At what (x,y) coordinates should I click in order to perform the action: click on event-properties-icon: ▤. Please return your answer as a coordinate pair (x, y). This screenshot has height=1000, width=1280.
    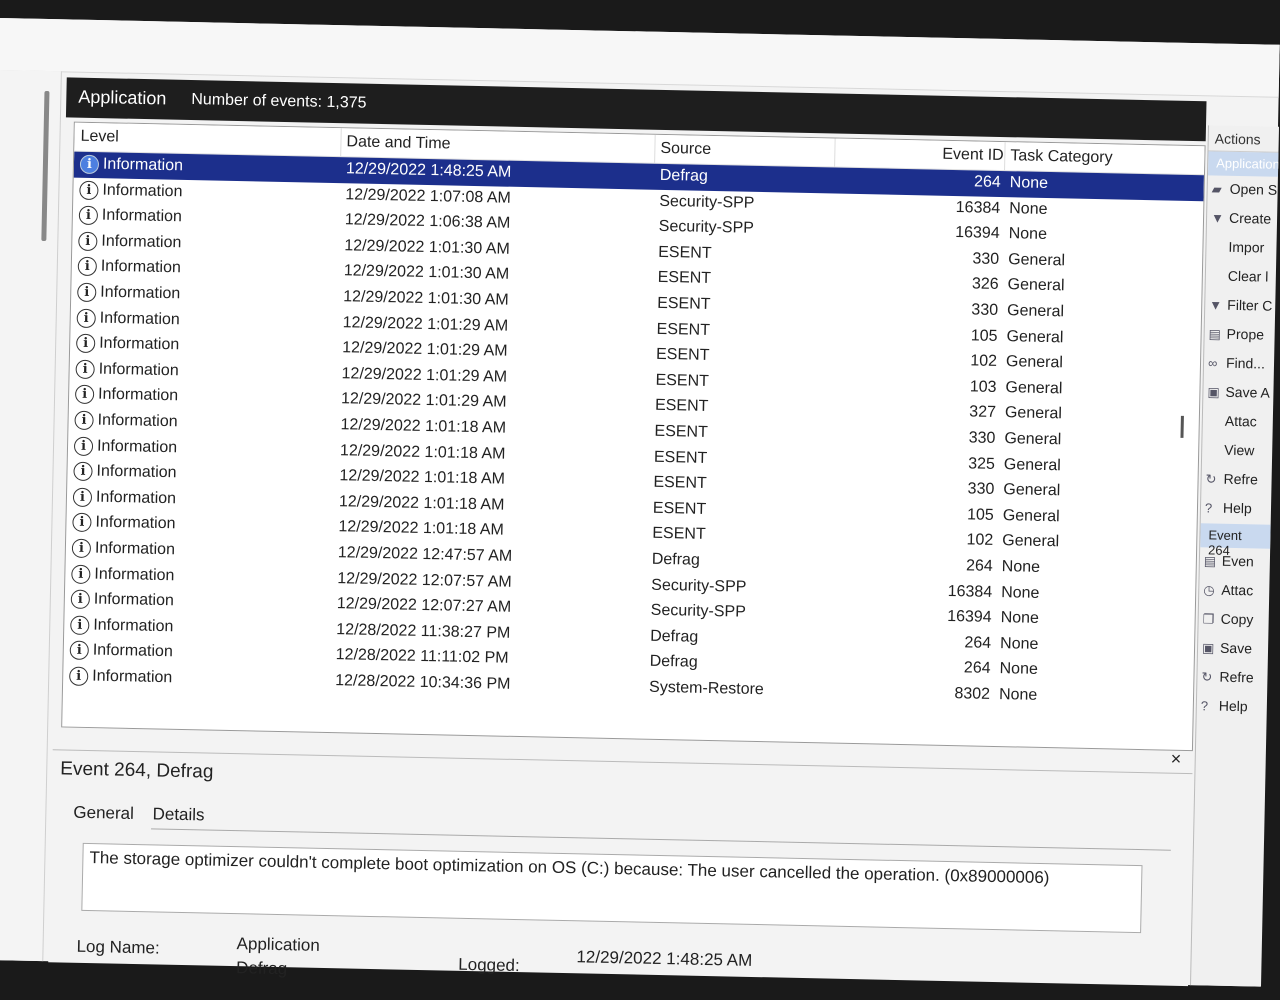
    Looking at the image, I should click on (1213, 561).